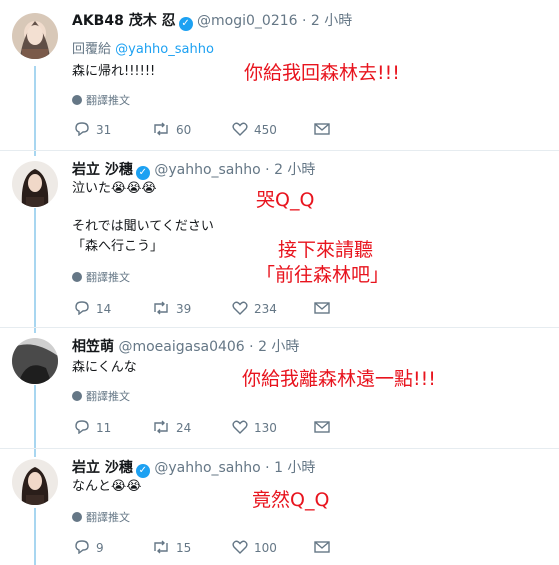 The width and height of the screenshot is (559, 565). What do you see at coordinates (265, 548) in the screenshot?
I see `like-count: 100` at bounding box center [265, 548].